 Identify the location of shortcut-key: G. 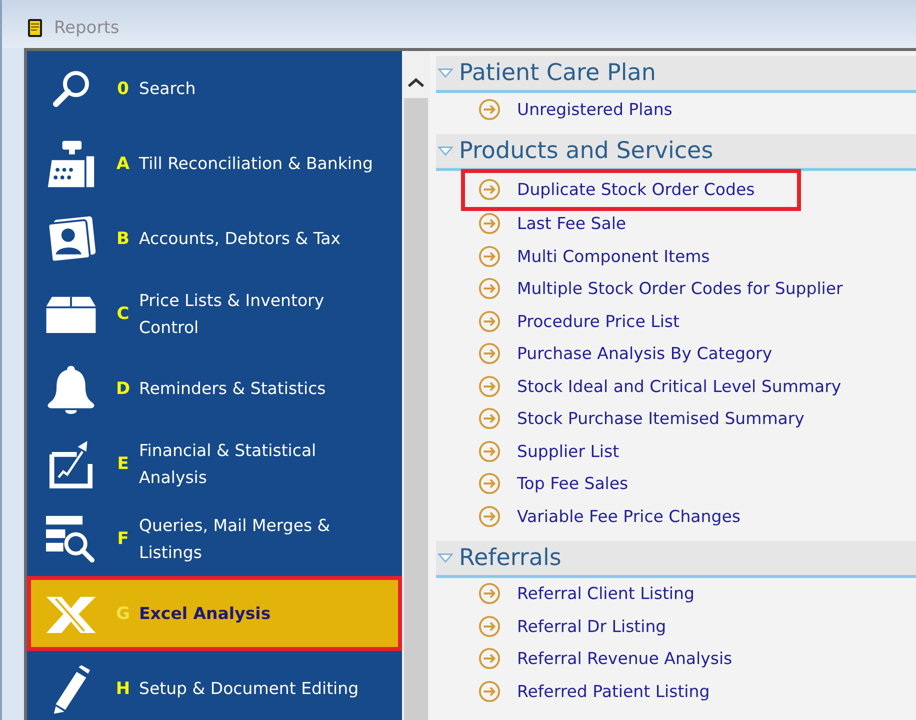
(123, 614).